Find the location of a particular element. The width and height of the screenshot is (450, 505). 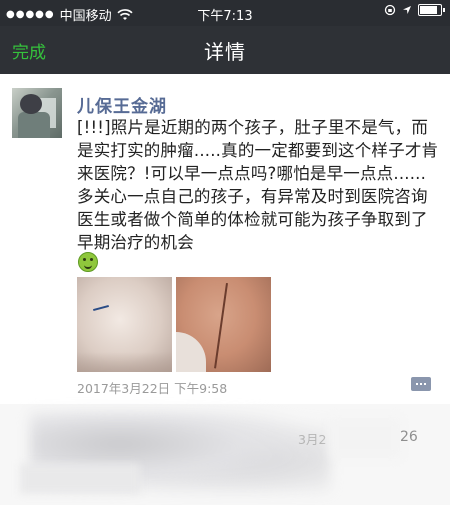

page-title: 详情 is located at coordinates (225, 52).